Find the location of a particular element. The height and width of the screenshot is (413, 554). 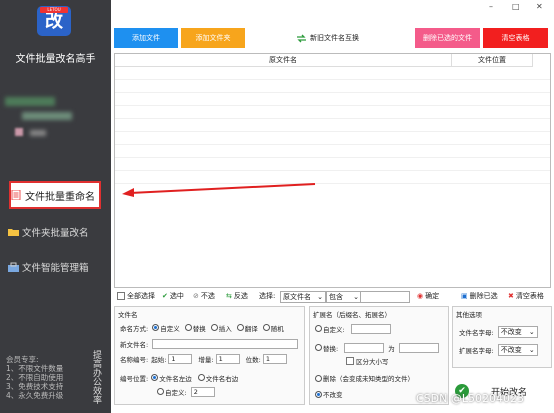

other-options-title: 其他选项 is located at coordinates (469, 315).